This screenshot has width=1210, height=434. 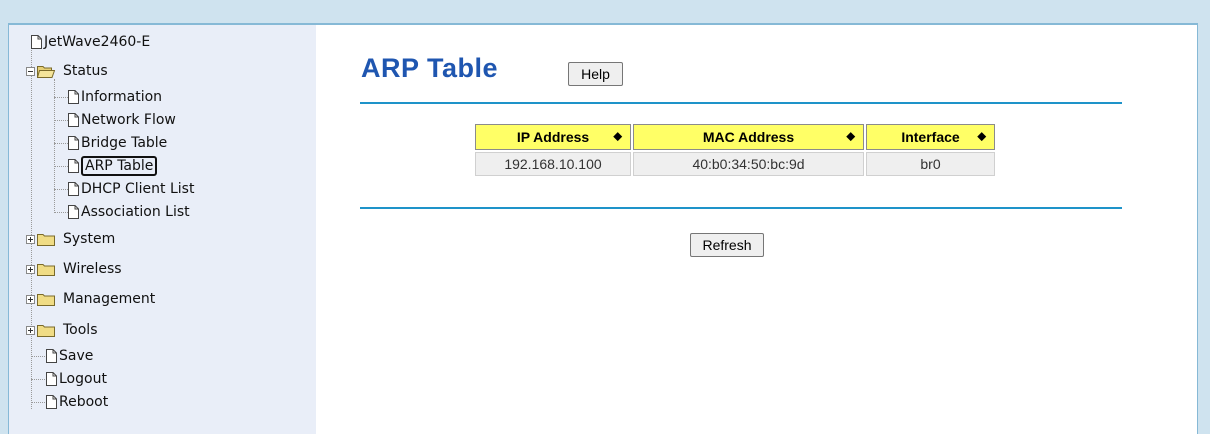 I want to click on tree-folder-label: System, so click(x=89, y=239).